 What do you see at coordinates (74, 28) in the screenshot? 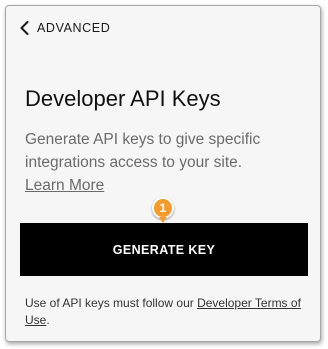
I see `back-link-label: ADVANCED` at bounding box center [74, 28].